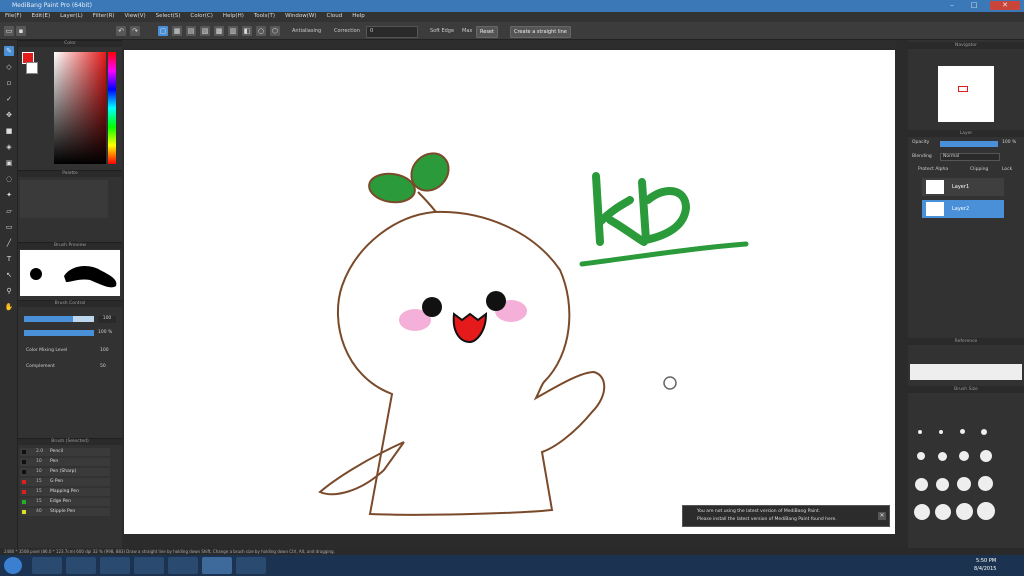 The image size is (1024, 576). I want to click on menu-file: File(F), so click(13, 15).